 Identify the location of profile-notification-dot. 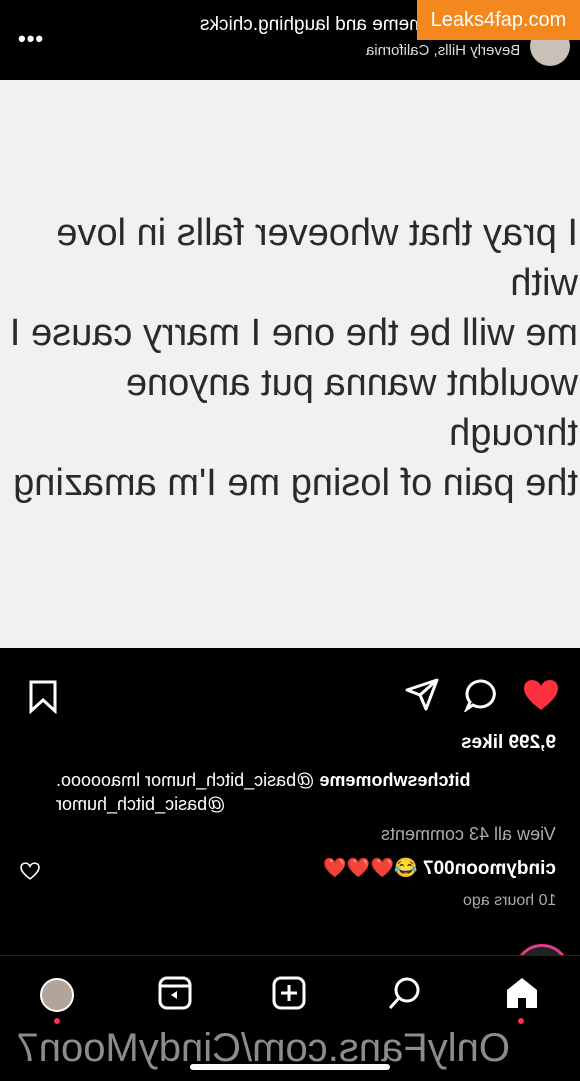
(57, 1021).